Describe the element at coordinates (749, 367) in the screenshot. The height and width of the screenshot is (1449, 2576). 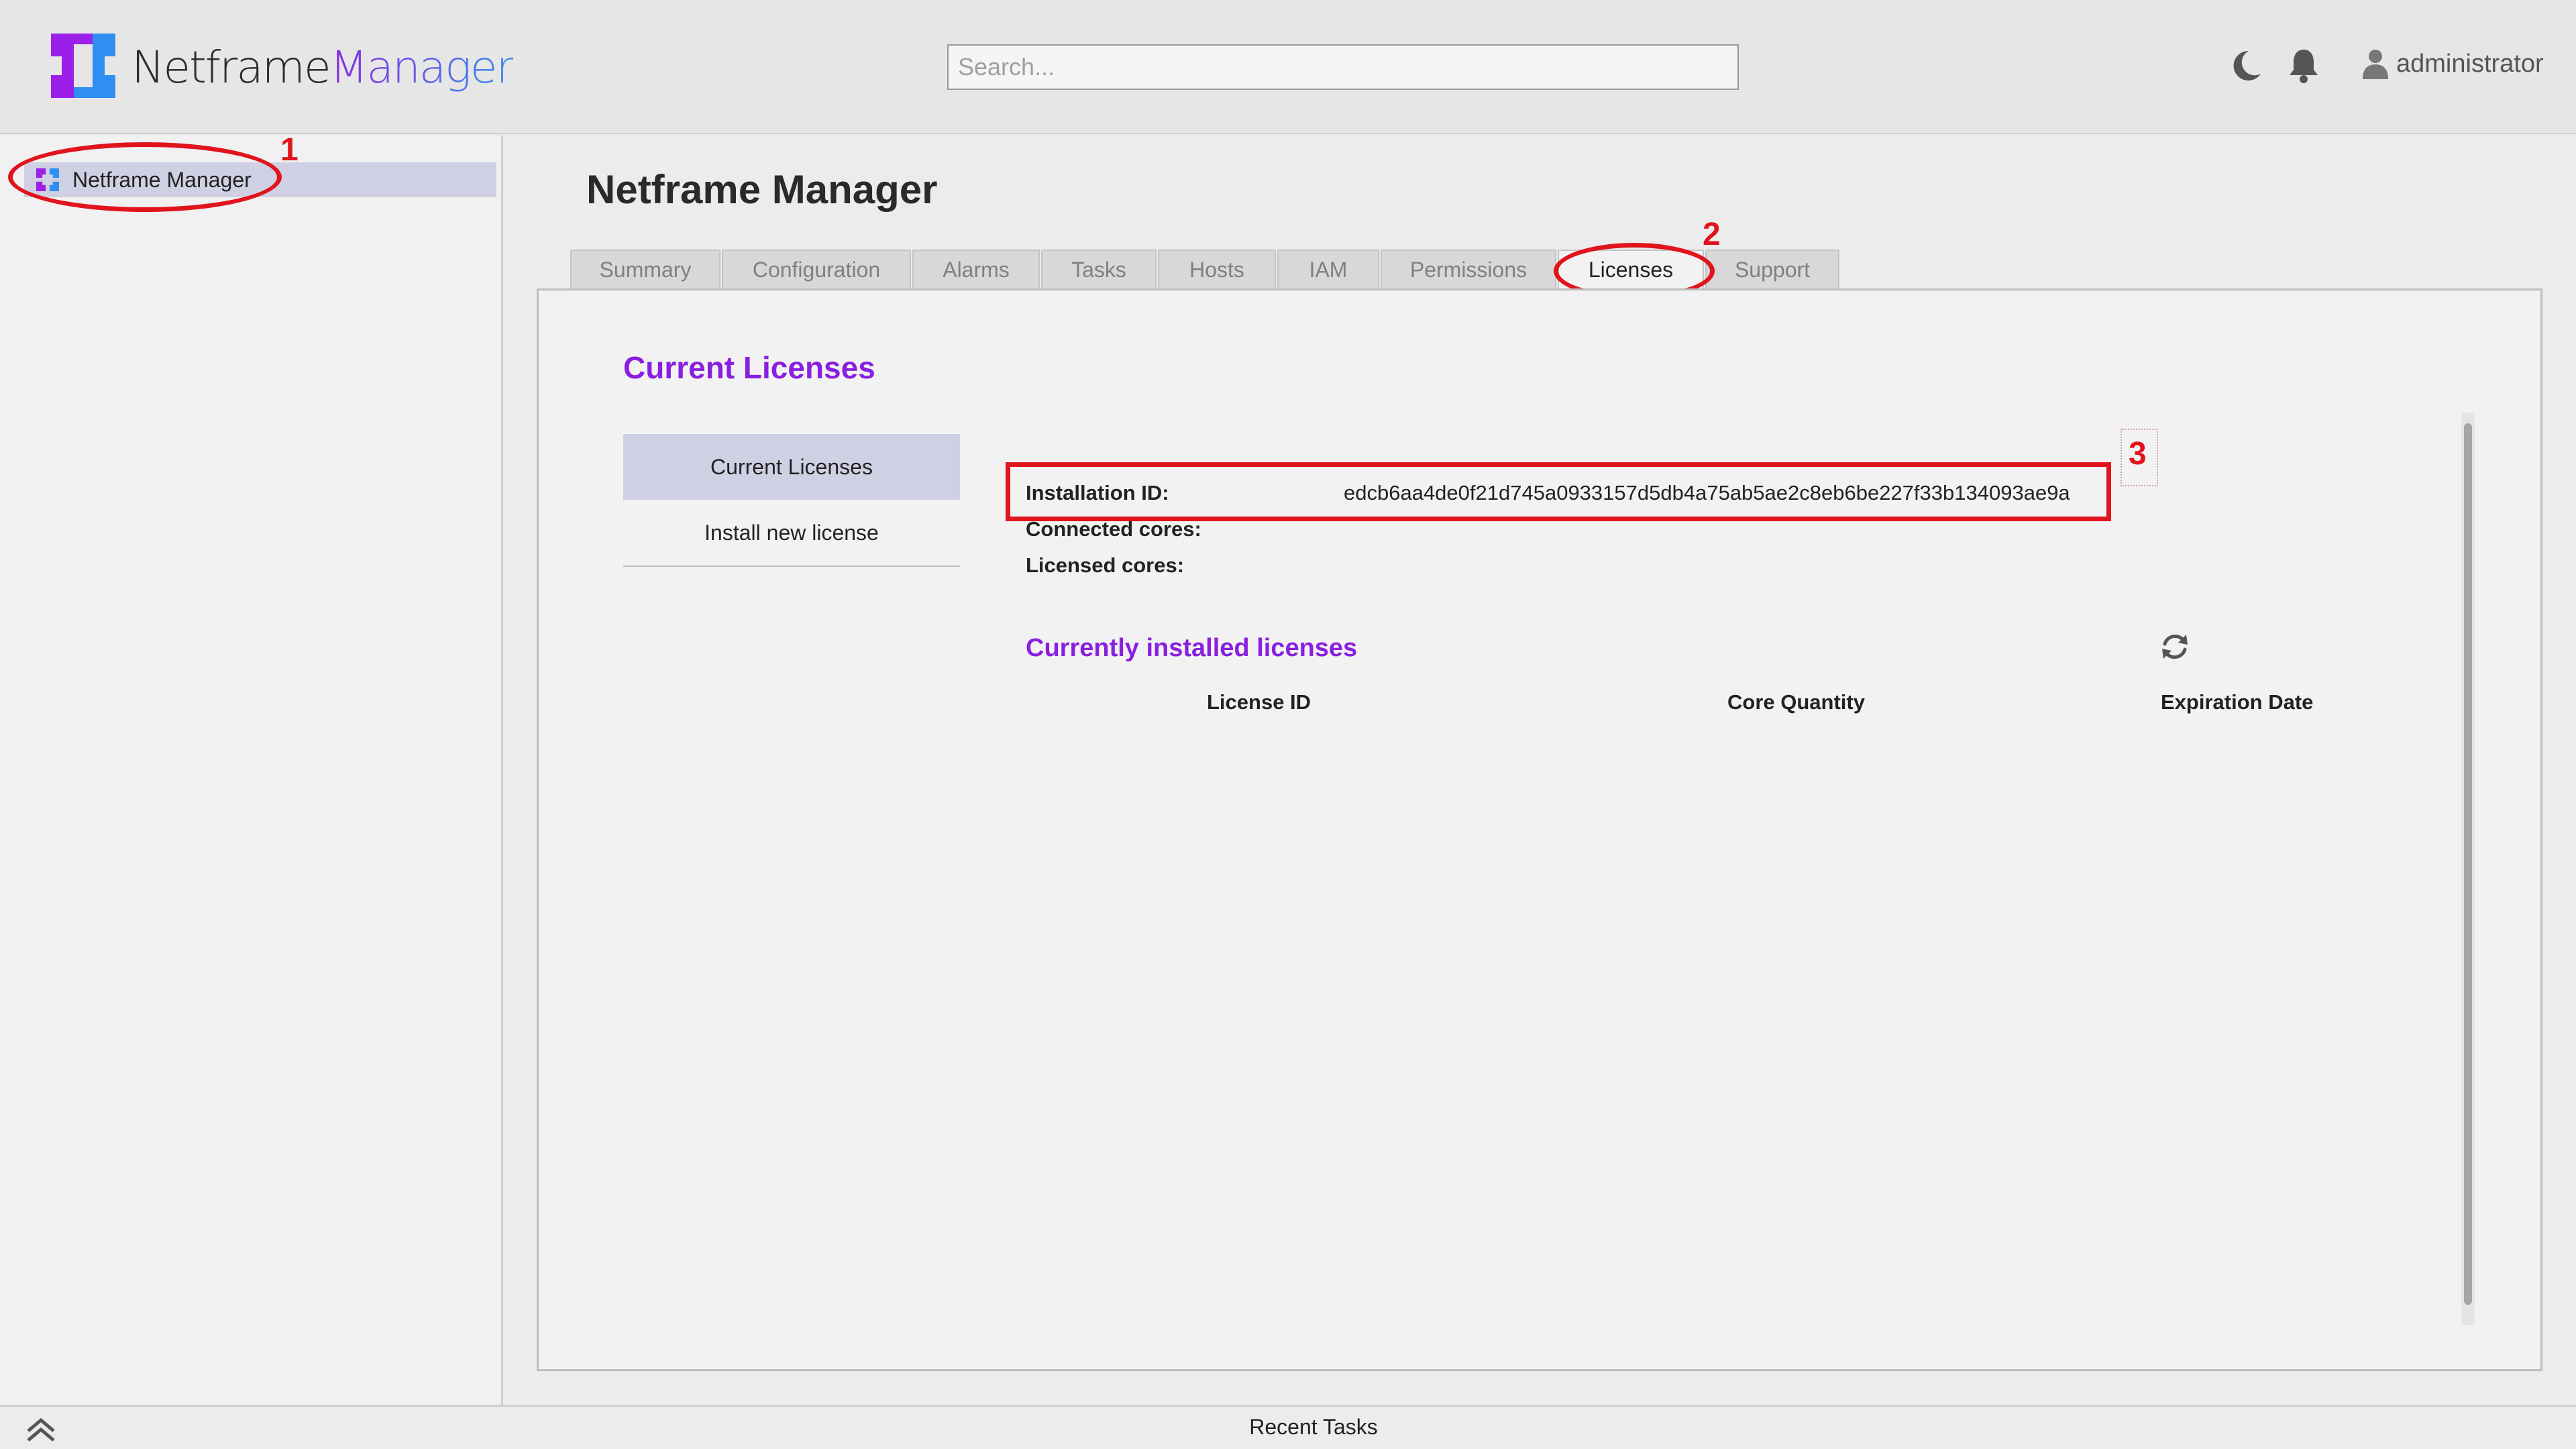
I see `section-title: Current Licenses` at that location.